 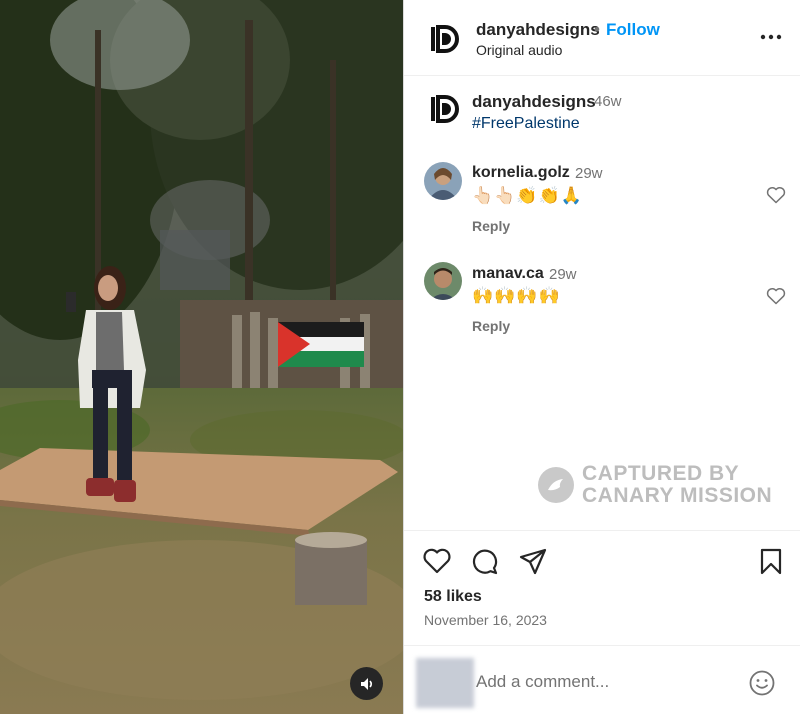 I want to click on author-username: danyahdesigns, so click(x=538, y=30).